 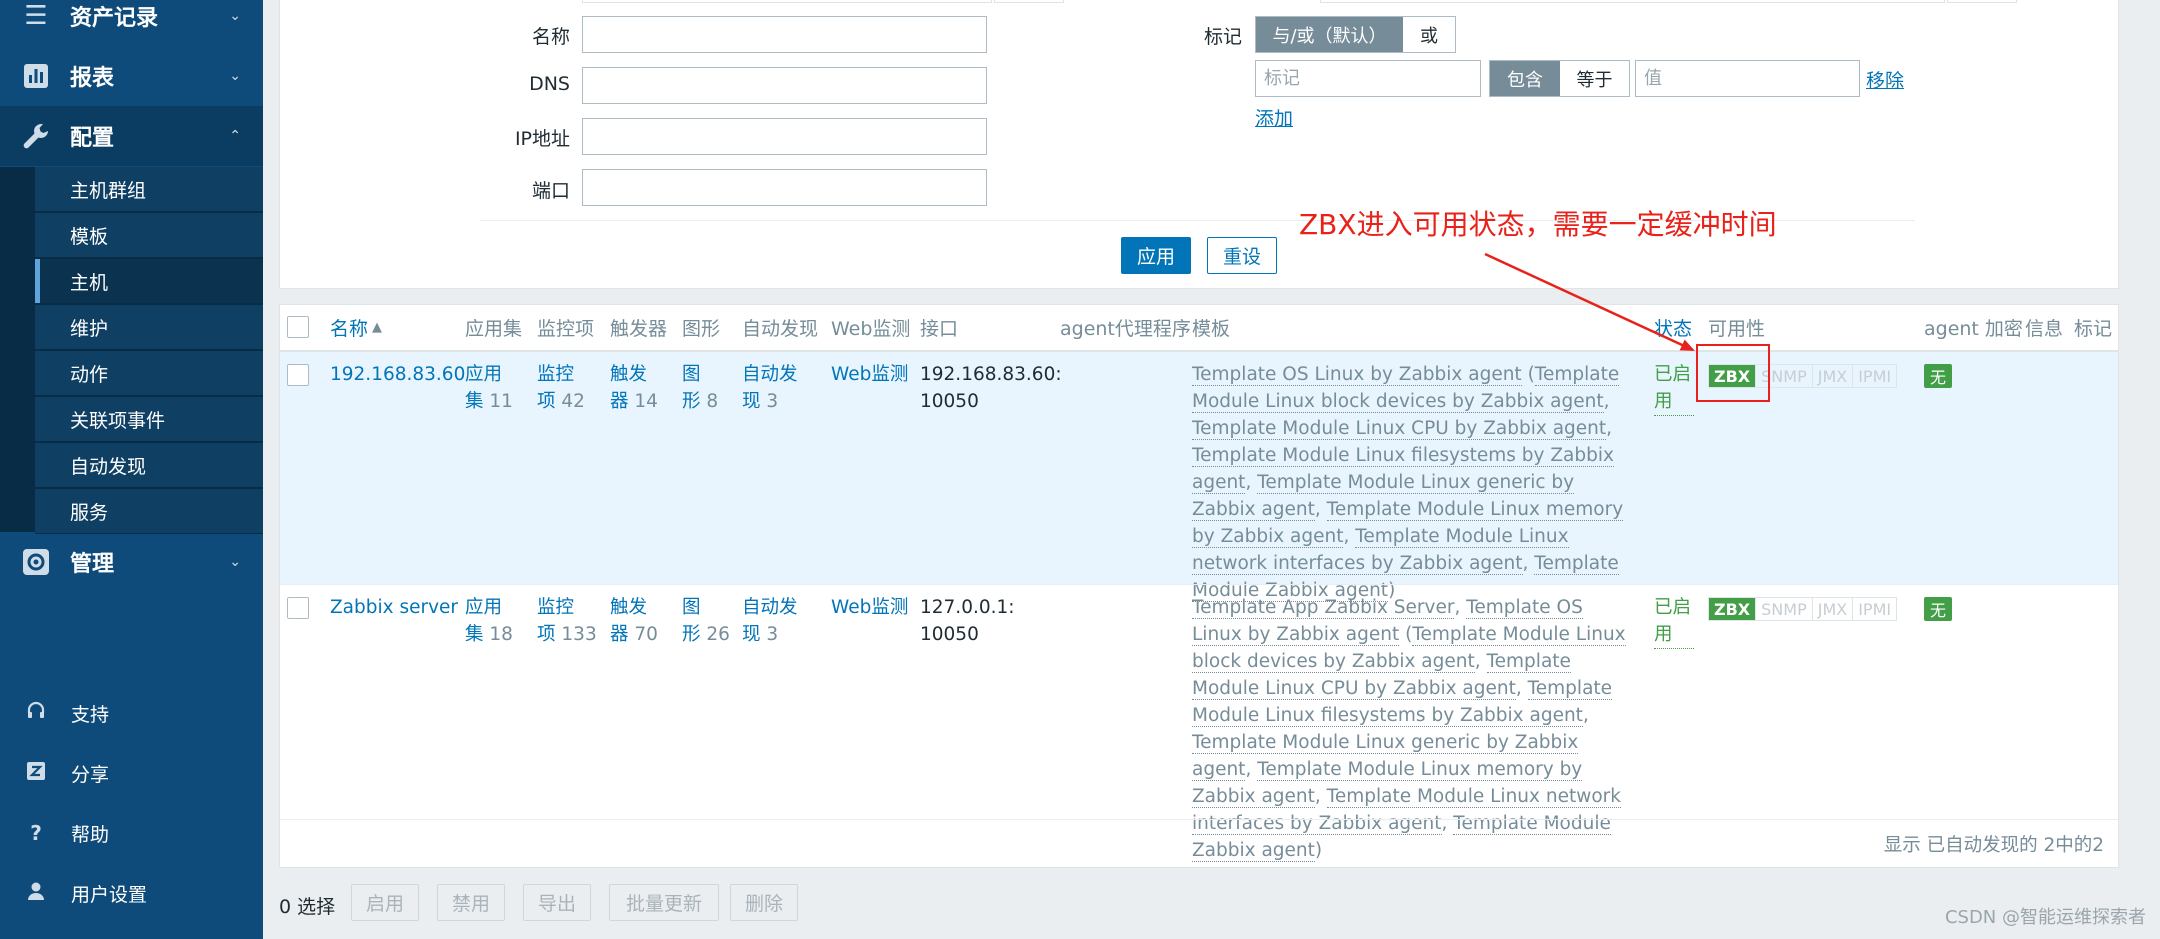 I want to click on nav-help: ? 帮助, so click(x=131, y=833).